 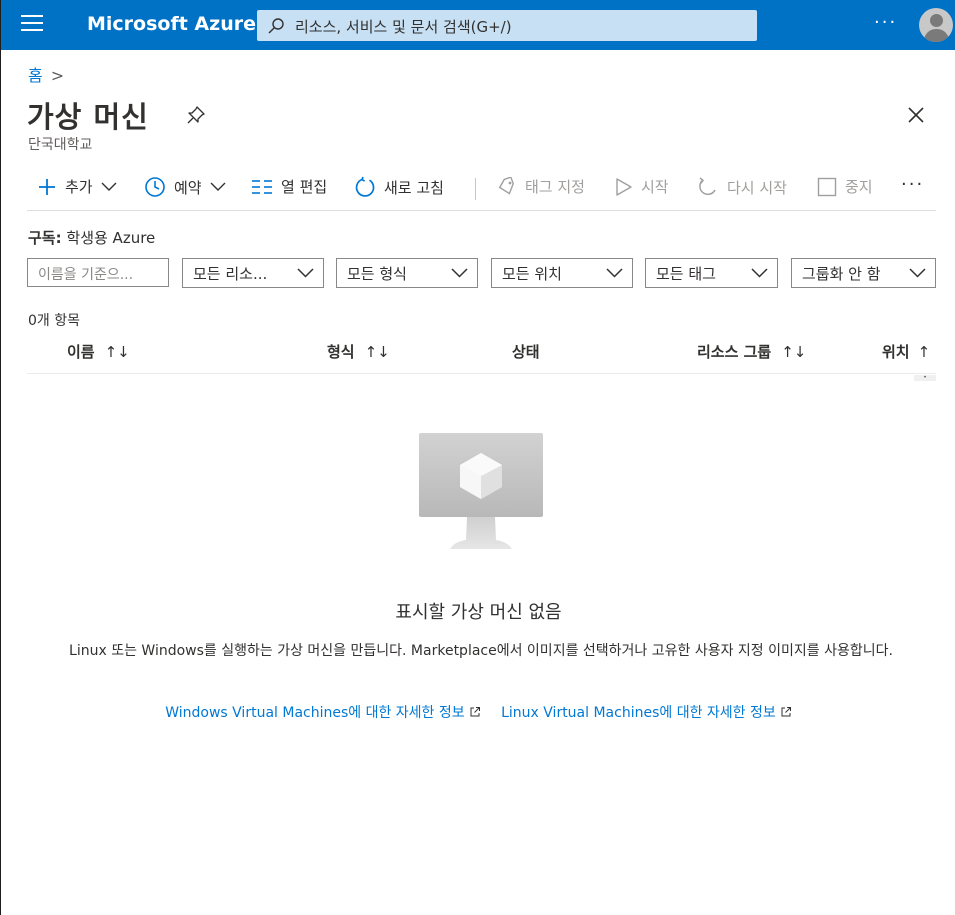 I want to click on column-header-label: 리소스 그룹, so click(x=734, y=352).